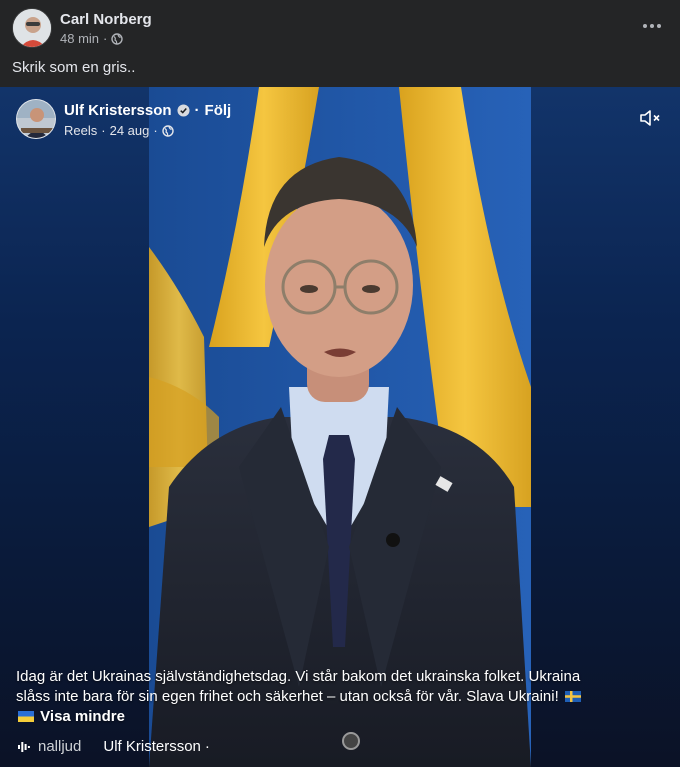 Image resolution: width=680 pixels, height=767 pixels. I want to click on more-horizontal-icon, so click(645, 26).